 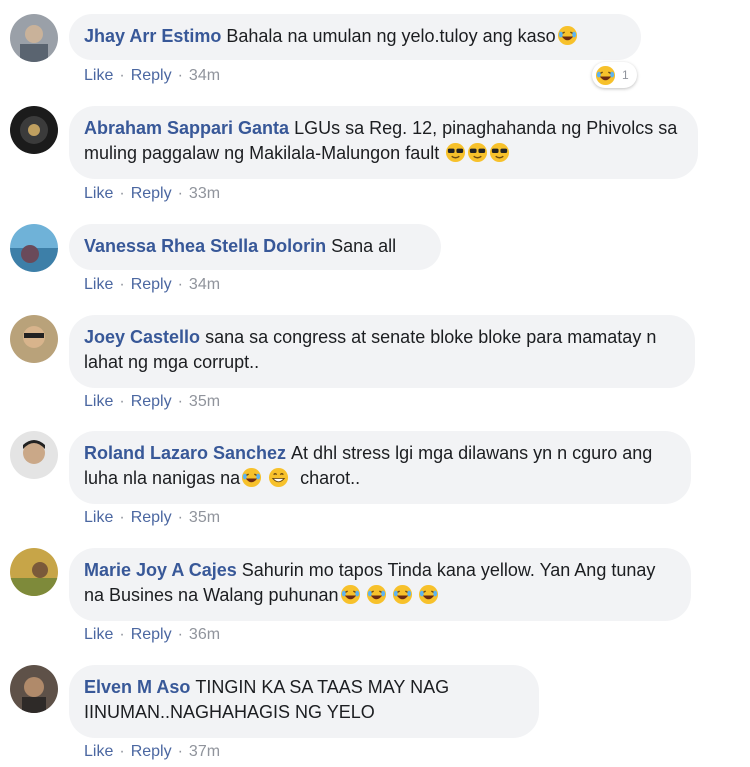 What do you see at coordinates (160, 570) in the screenshot?
I see `comment-author: Marie Joy A Cajes` at bounding box center [160, 570].